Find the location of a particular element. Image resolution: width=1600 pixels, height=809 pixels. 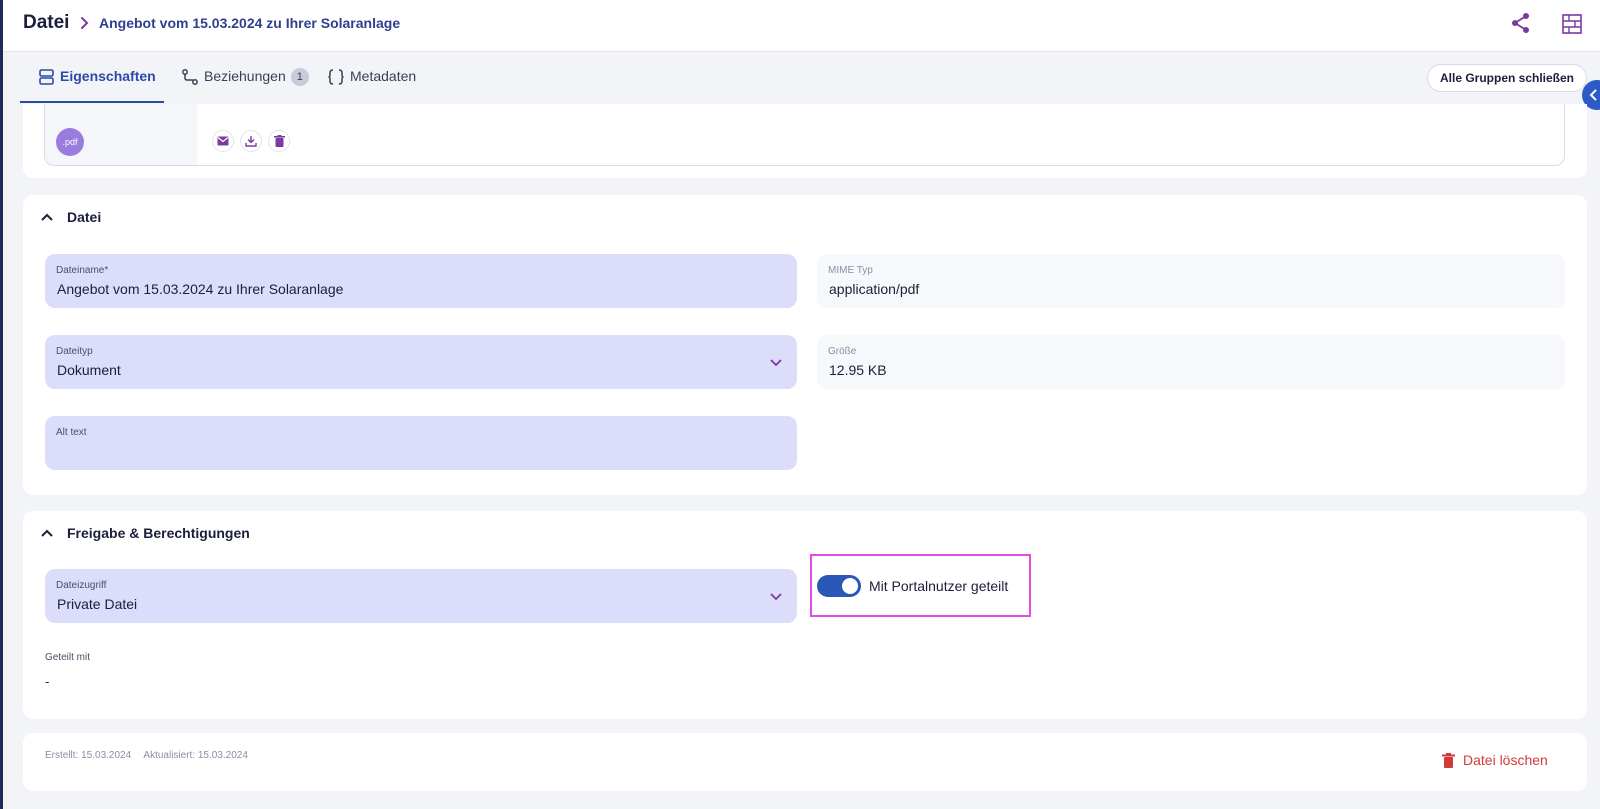

delete-label: Datei löschen is located at coordinates (1505, 760).